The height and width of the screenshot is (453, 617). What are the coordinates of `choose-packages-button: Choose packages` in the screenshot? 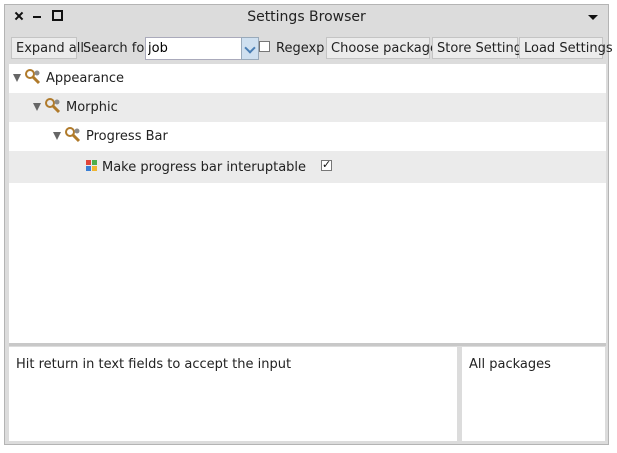 It's located at (385, 48).